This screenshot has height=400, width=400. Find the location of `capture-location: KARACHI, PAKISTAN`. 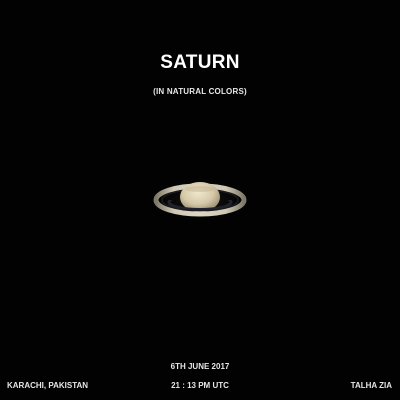

capture-location: KARACHI, PAKISTAN is located at coordinates (48, 385).